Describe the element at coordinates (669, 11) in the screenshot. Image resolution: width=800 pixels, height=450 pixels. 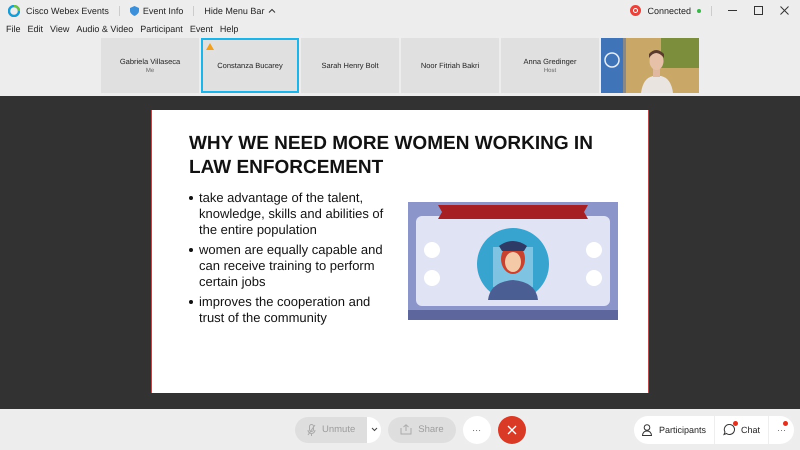
I see `connection-status: Connected` at that location.